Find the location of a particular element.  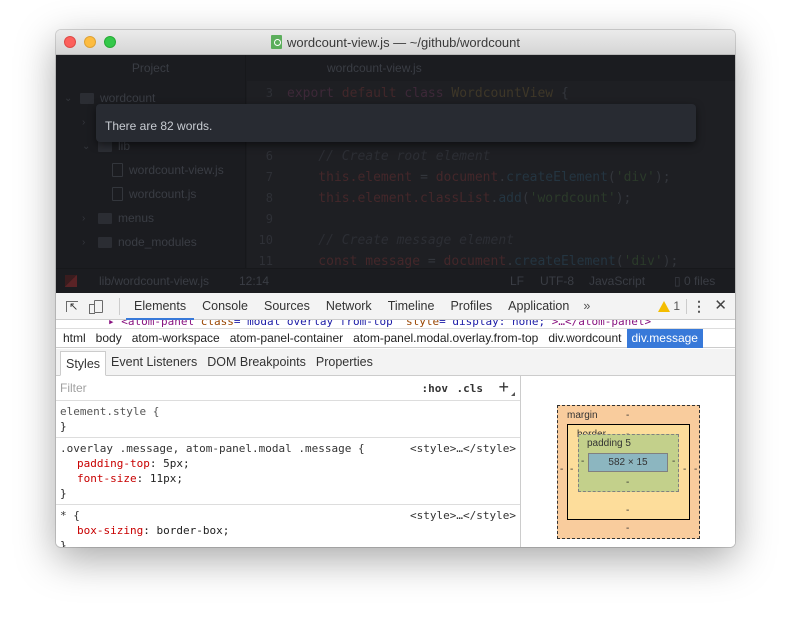

tree-item-wordcount-view-js: wordcount-view.js is located at coordinates (168, 170).